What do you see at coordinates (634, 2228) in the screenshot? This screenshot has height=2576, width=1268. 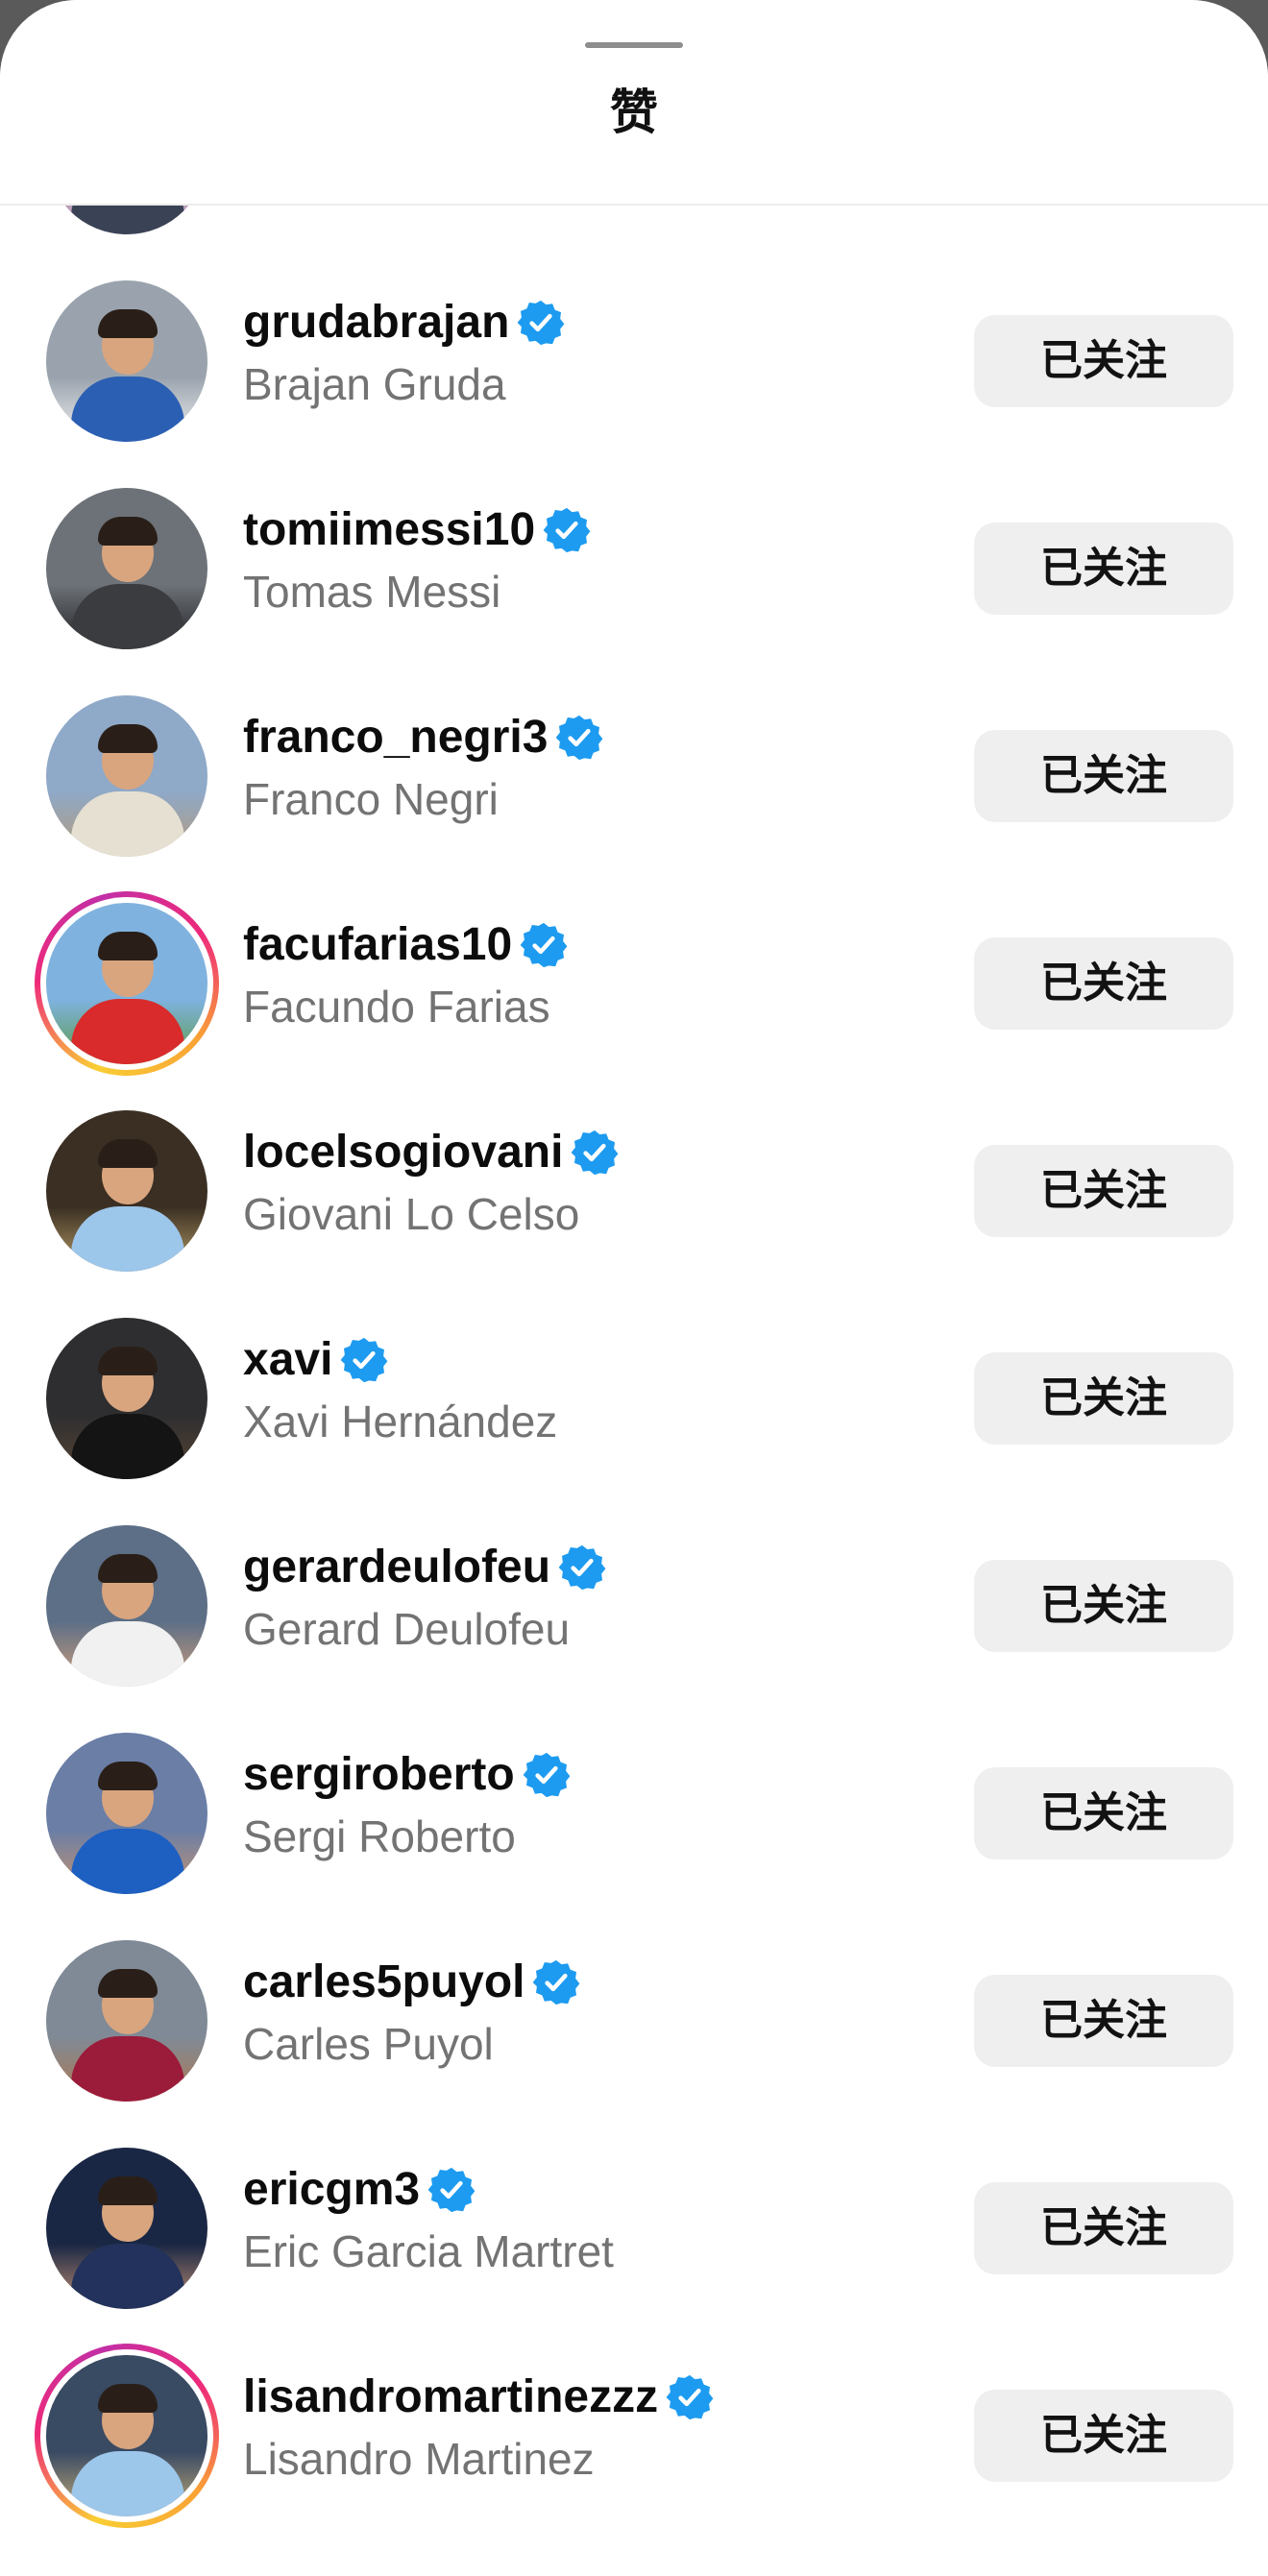 I see `list-item: ericgm3 Eric Garcia Martret 已关注` at bounding box center [634, 2228].